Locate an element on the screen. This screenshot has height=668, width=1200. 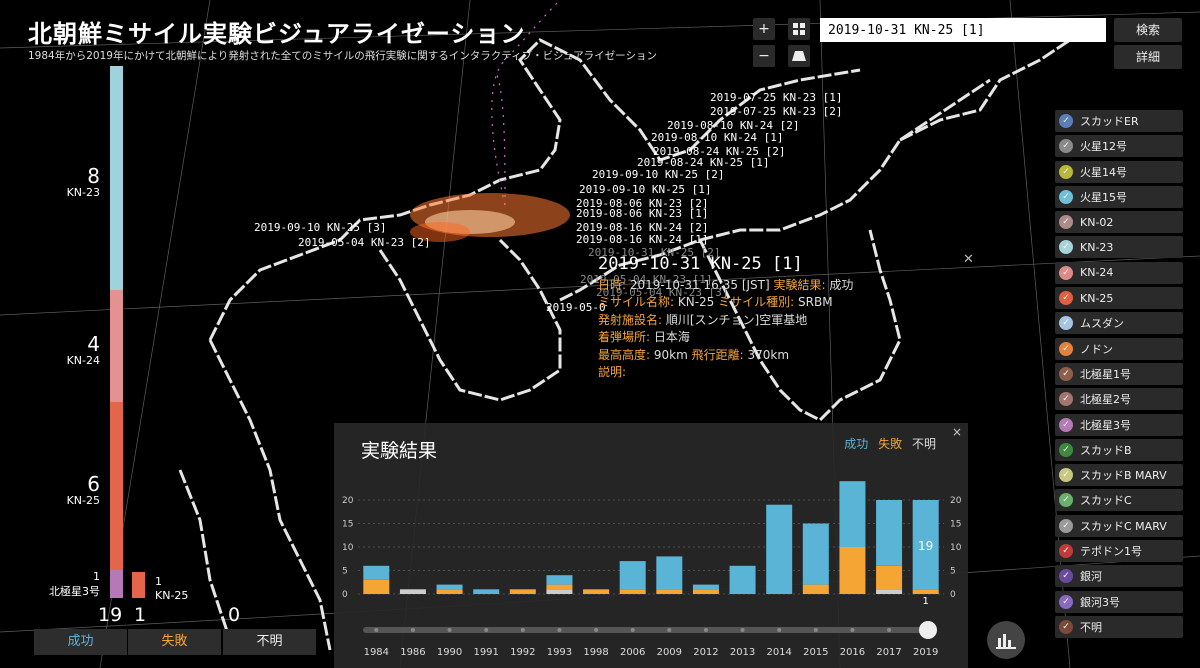
x-tick-label: 2014 is located at coordinates (778, 652).